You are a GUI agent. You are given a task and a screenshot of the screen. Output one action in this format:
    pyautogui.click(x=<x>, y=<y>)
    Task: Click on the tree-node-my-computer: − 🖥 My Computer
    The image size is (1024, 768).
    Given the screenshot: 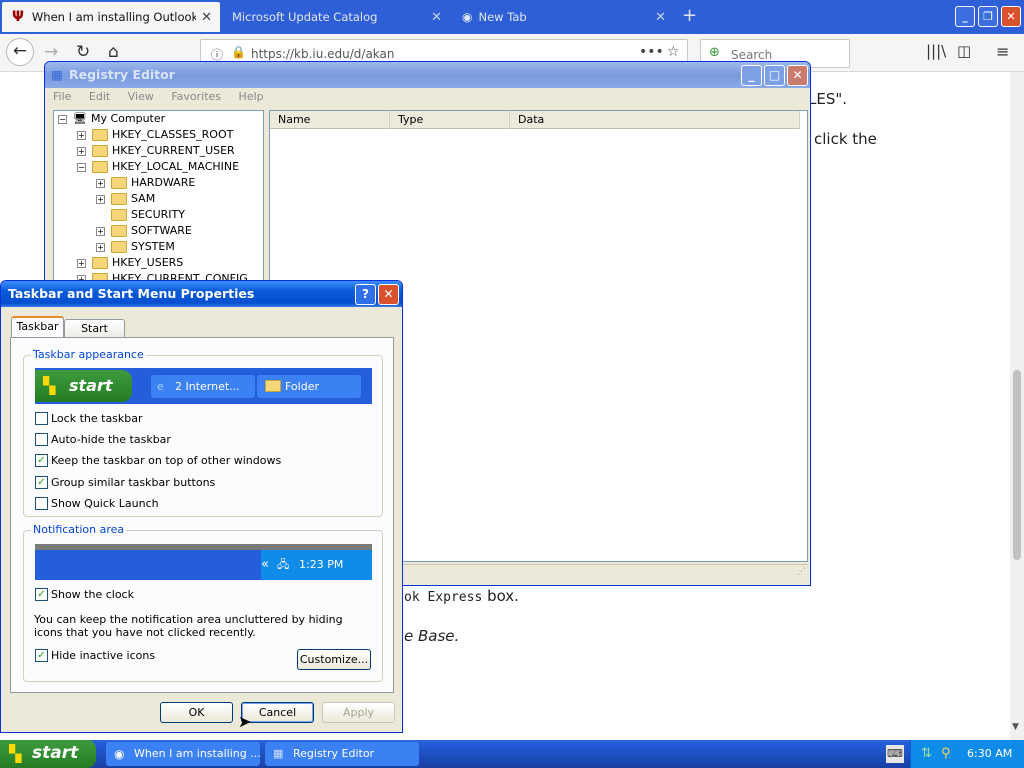 What is the action you would take?
    pyautogui.click(x=111, y=119)
    